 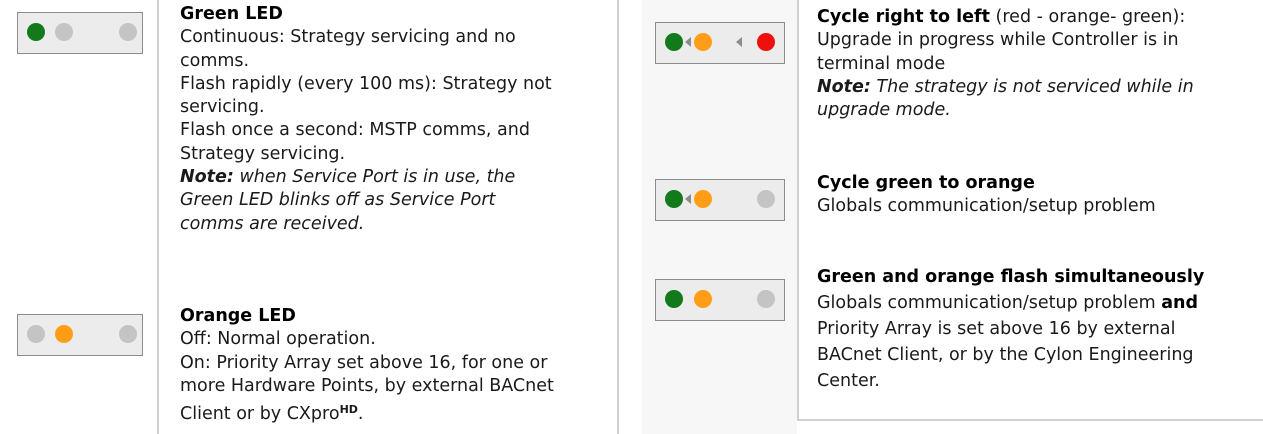 I want to click on text-line: Client or by CXproHD., so click(x=395, y=412).